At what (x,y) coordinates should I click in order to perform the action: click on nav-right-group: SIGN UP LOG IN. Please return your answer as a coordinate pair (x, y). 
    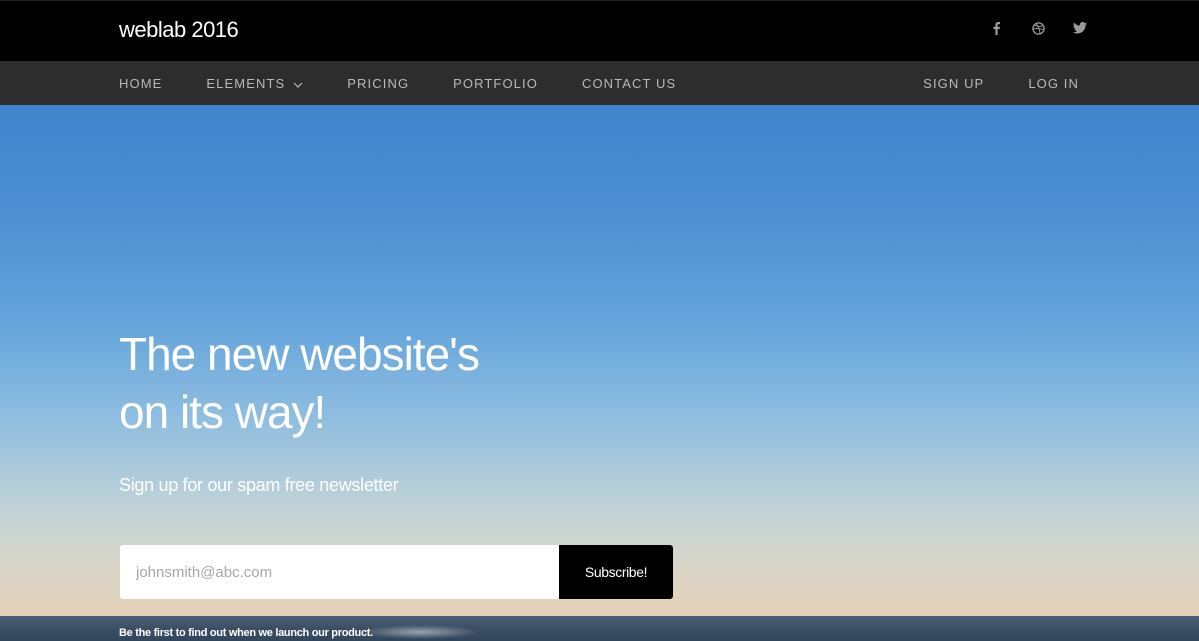
    Looking at the image, I should click on (979, 83).